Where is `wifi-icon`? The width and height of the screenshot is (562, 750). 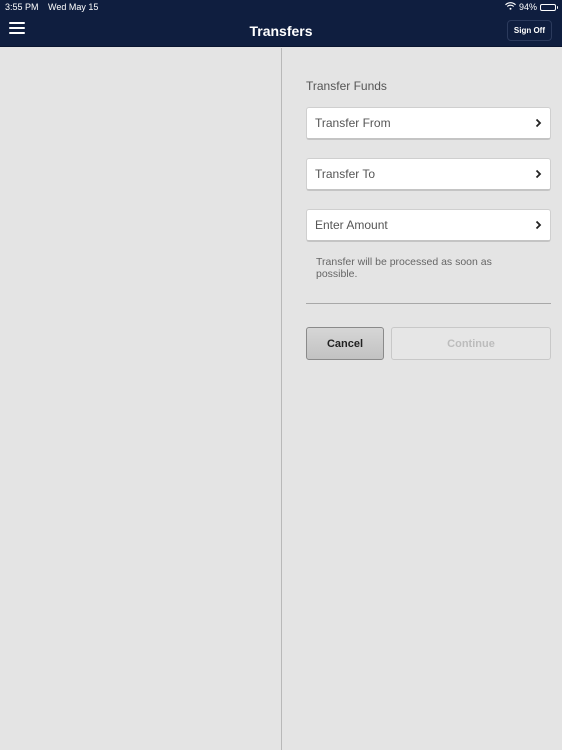
wifi-icon is located at coordinates (510, 7).